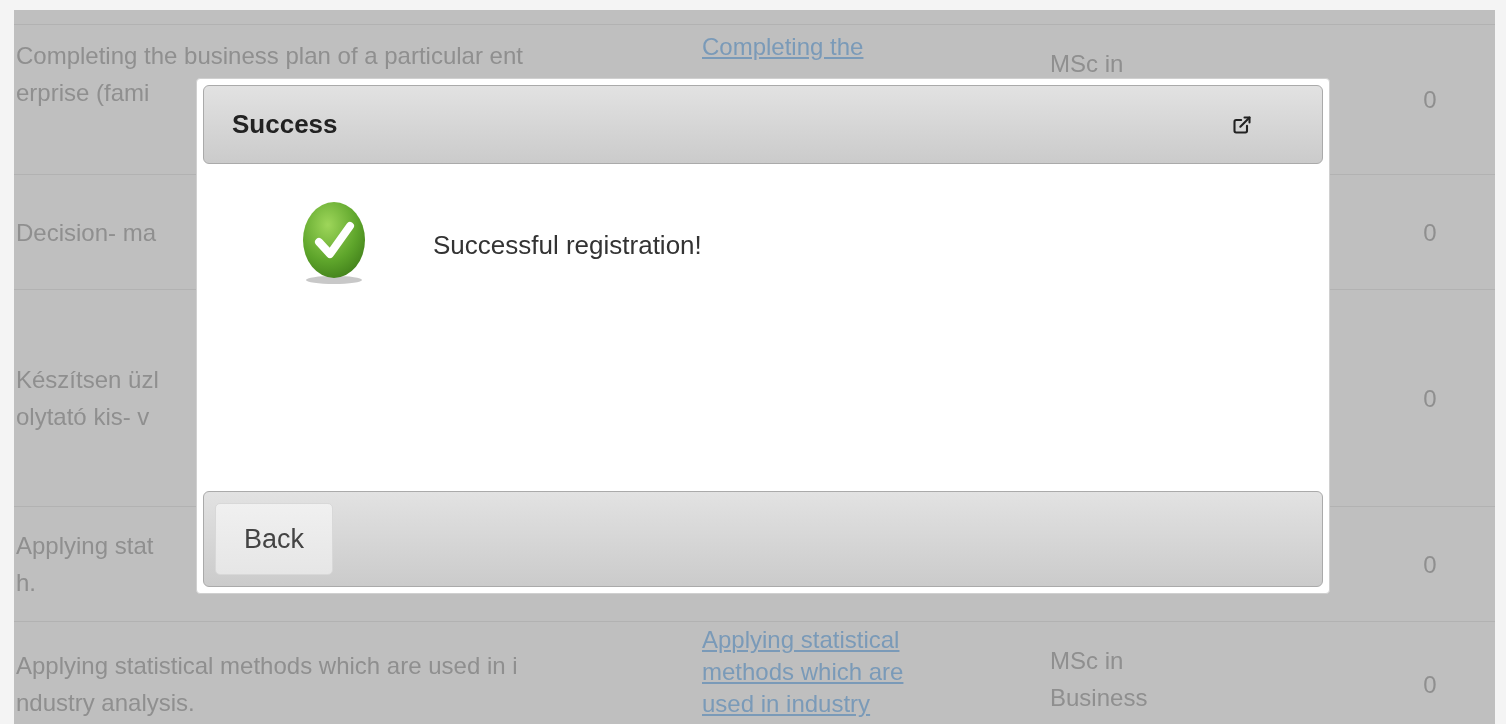 This screenshot has height=724, width=1506. What do you see at coordinates (285, 124) in the screenshot?
I see `dialog-title: Success` at bounding box center [285, 124].